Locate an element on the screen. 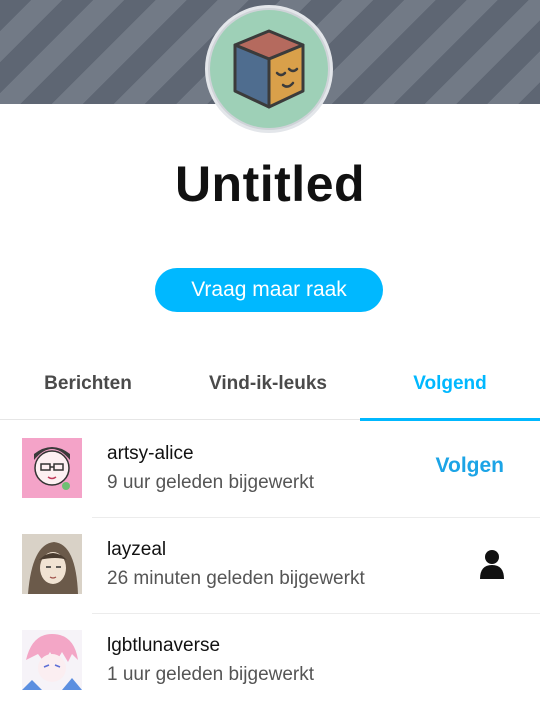 The width and height of the screenshot is (540, 705). follow-button: Volgen is located at coordinates (470, 466).